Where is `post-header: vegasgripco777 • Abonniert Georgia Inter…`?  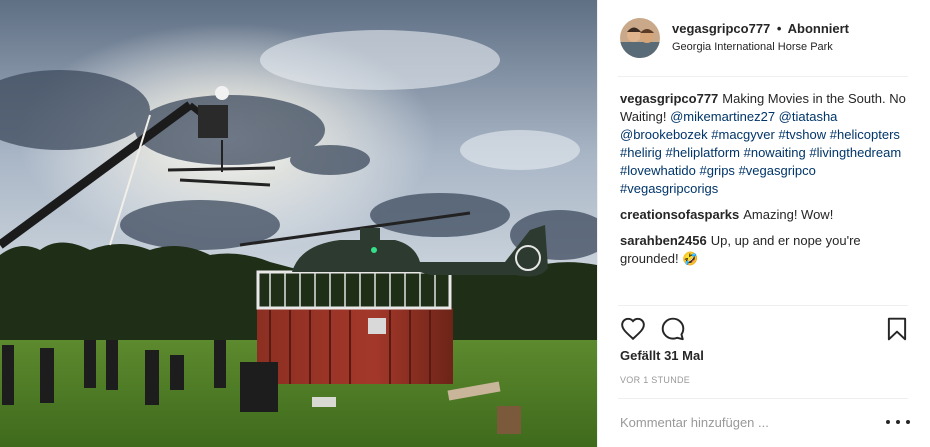
post-header: vegasgripco777 • Abonniert Georgia Inter… is located at coordinates (765, 38).